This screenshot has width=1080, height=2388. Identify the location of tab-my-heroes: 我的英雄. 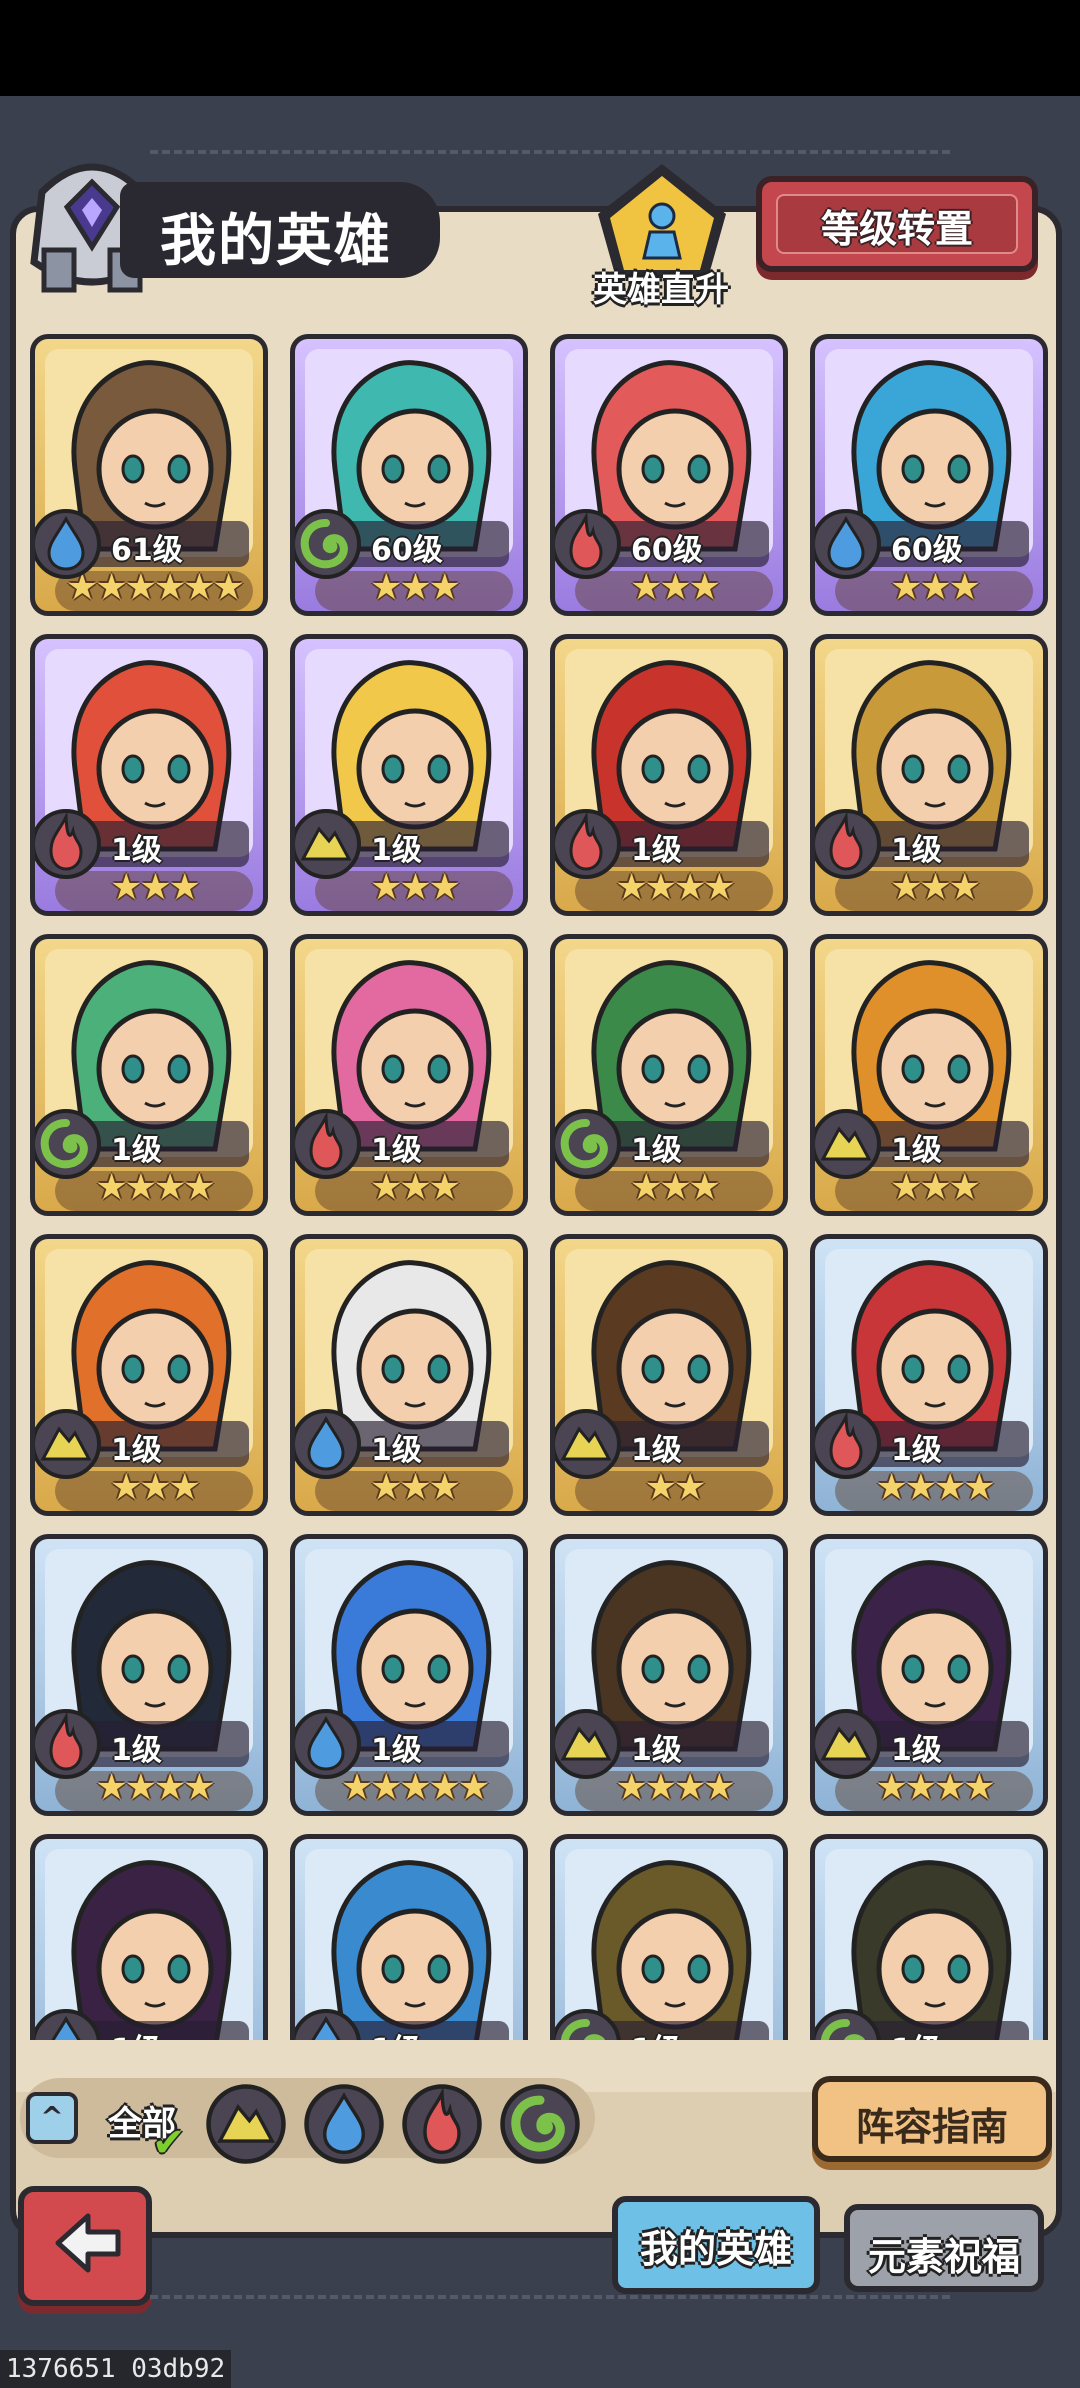
(716, 2245).